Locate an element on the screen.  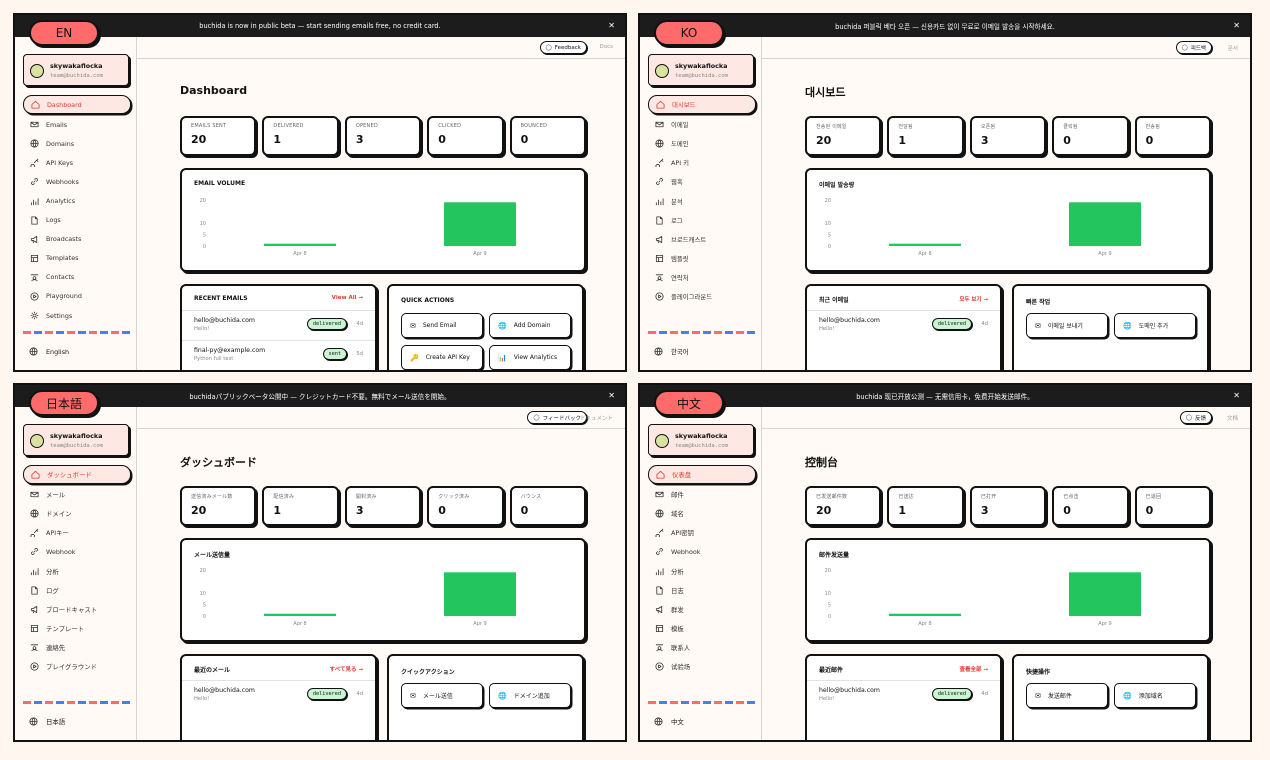
quick-action-button: 🌐 ドメイン追加 is located at coordinates (530, 695).